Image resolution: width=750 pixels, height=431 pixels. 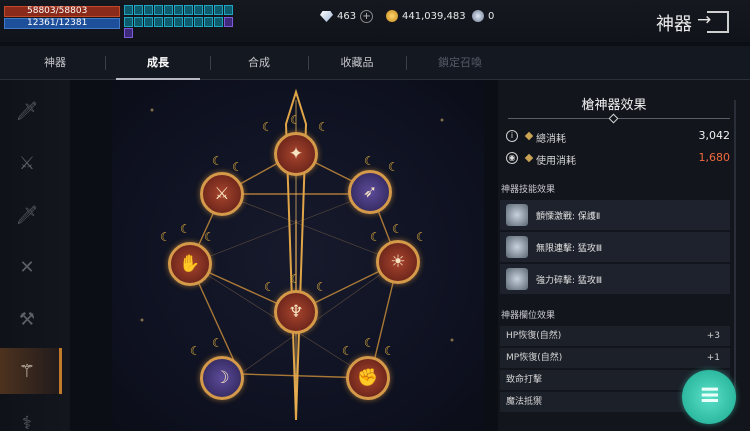 What do you see at coordinates (483, 16) in the screenshot?
I see `orb-currency: 0` at bounding box center [483, 16].